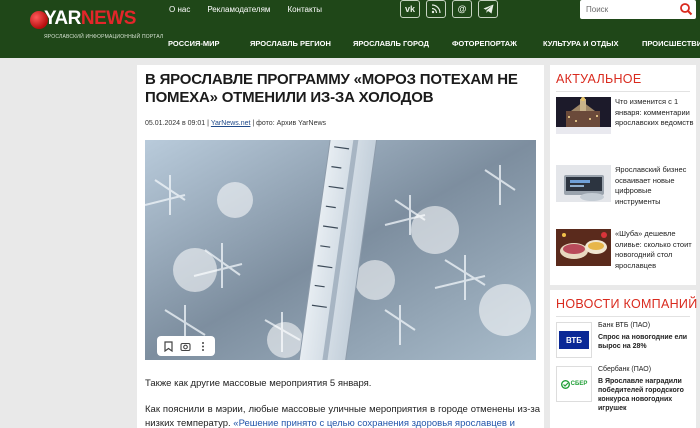  What do you see at coordinates (231, 123) in the screenshot?
I see `source-link: YarNews.net` at bounding box center [231, 123].